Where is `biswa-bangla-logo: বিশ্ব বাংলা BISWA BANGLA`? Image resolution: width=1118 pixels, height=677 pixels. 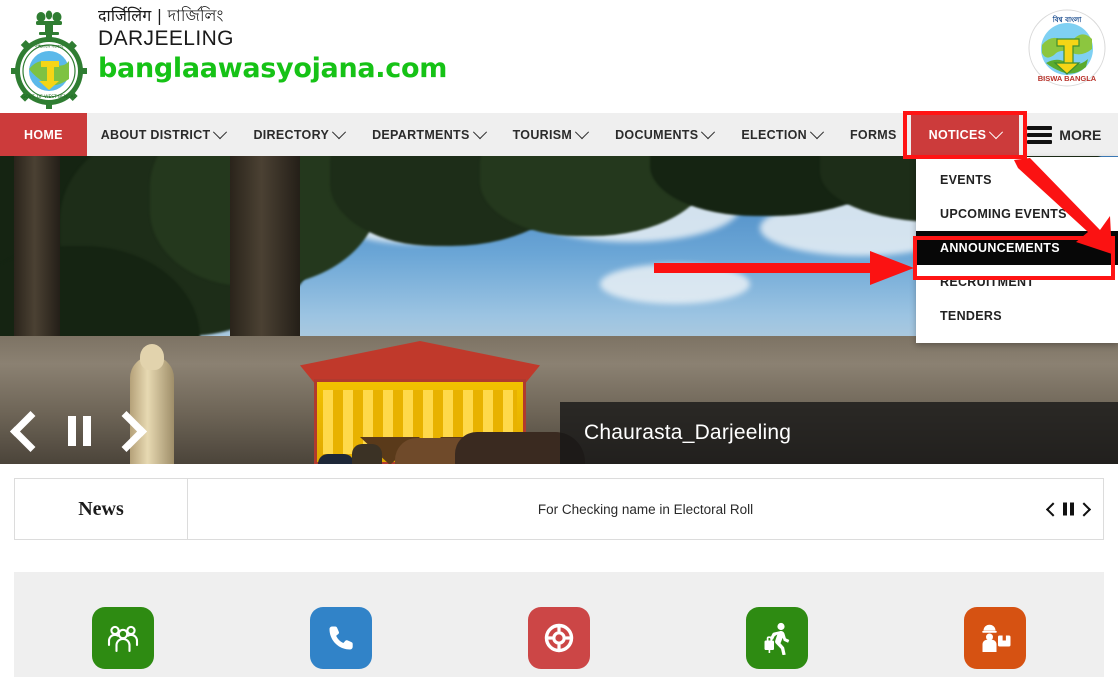
biswa-bangla-logo: বিশ্ব বাংলা BISWA BANGLA is located at coordinates (1067, 48).